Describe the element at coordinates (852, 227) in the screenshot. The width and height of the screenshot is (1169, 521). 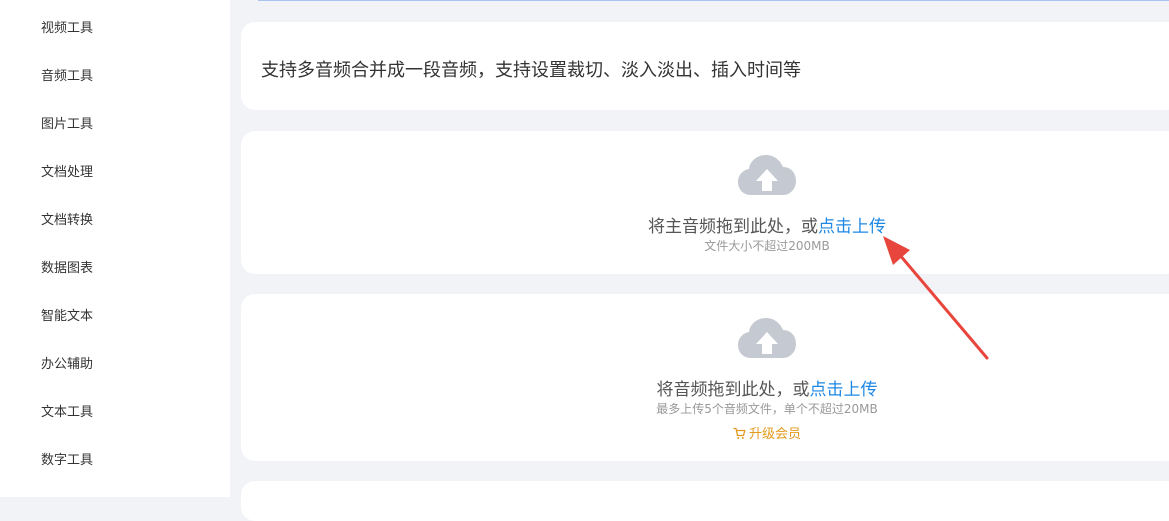
I see `main-upload-click-link: 点击上传` at that location.